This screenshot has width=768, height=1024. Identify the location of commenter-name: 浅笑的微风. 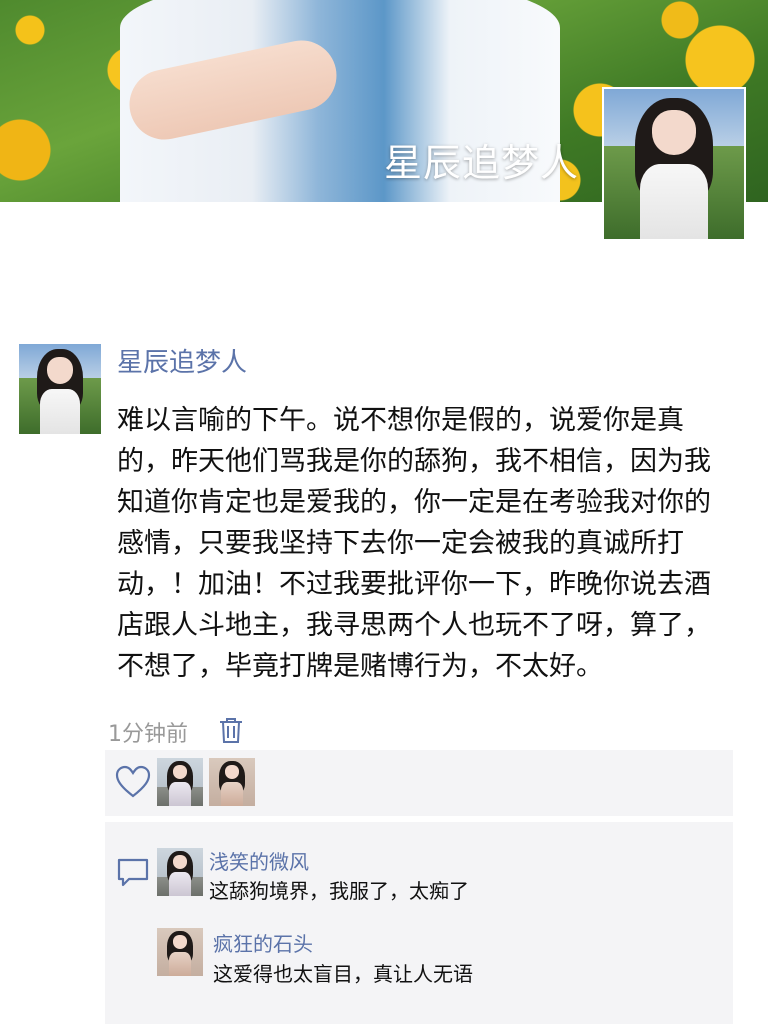
(259, 860).